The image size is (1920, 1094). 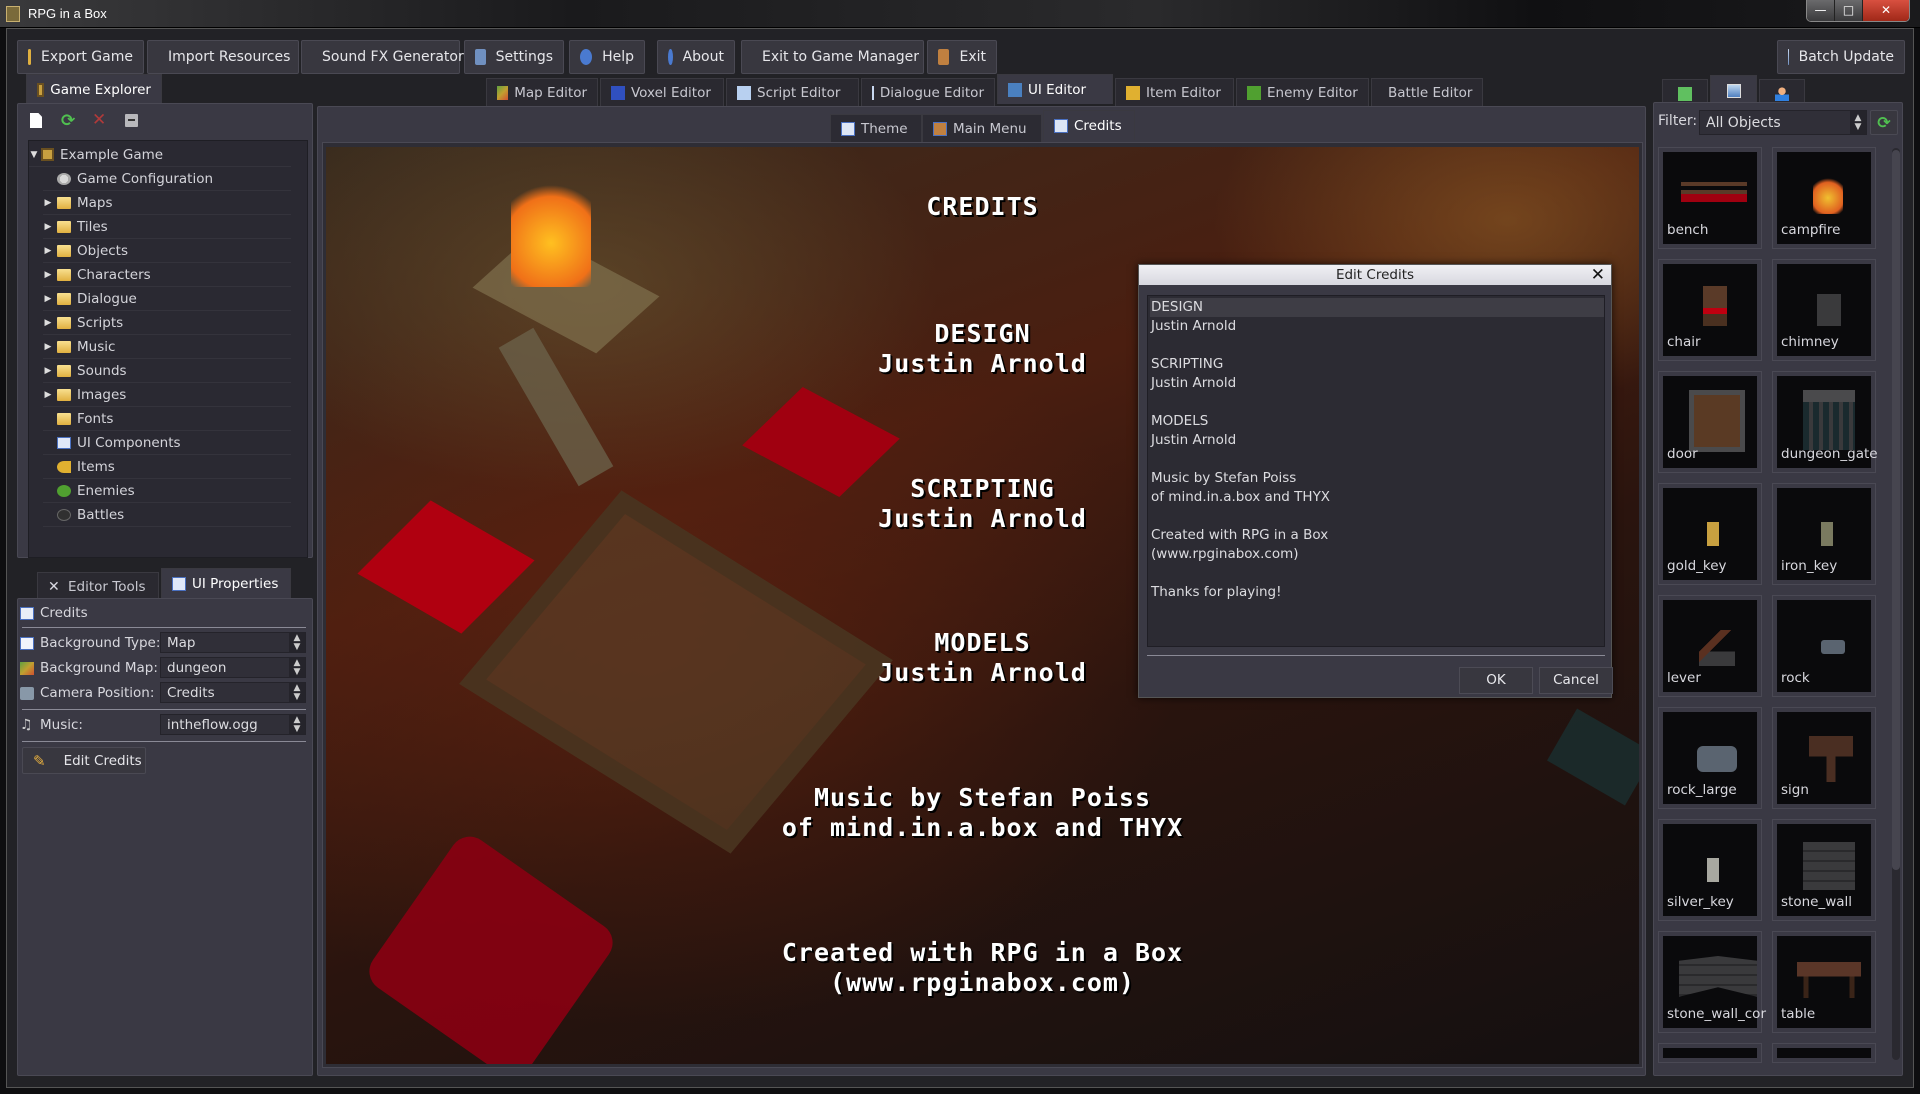 I want to click on subtab-main-menu: Main Menu, so click(x=982, y=128).